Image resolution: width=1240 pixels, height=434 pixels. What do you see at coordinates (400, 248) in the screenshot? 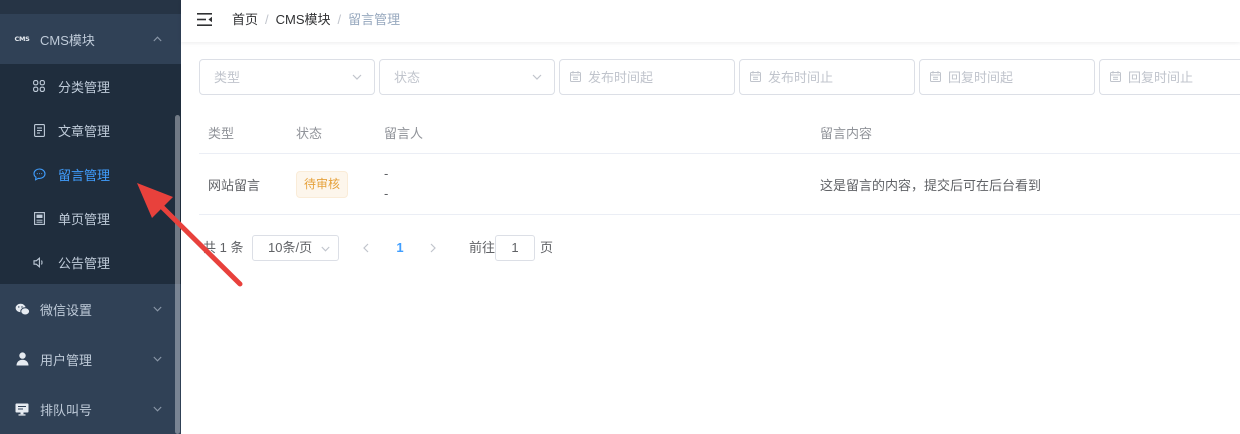
I see `page-number-current: 1` at bounding box center [400, 248].